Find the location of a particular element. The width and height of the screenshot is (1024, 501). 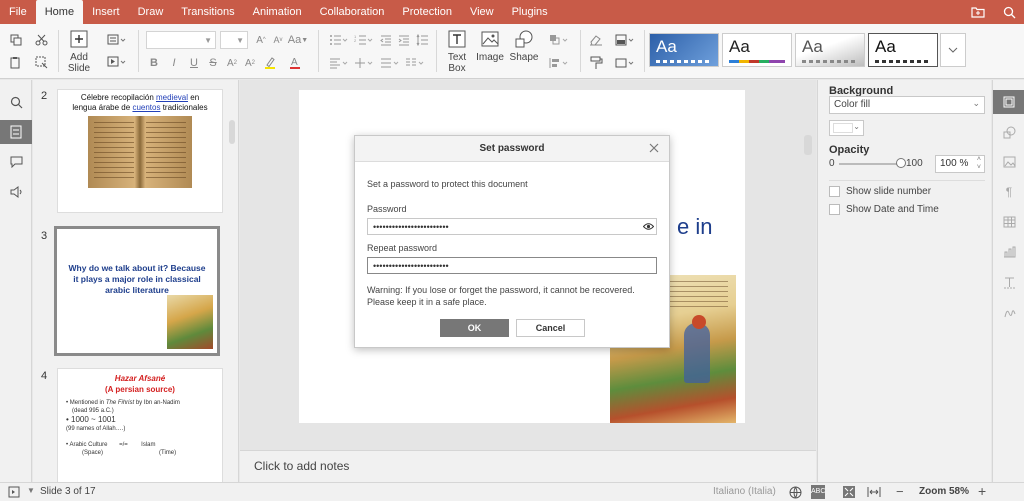

menu-tab-plugins: Plugins is located at coordinates (530, 12).